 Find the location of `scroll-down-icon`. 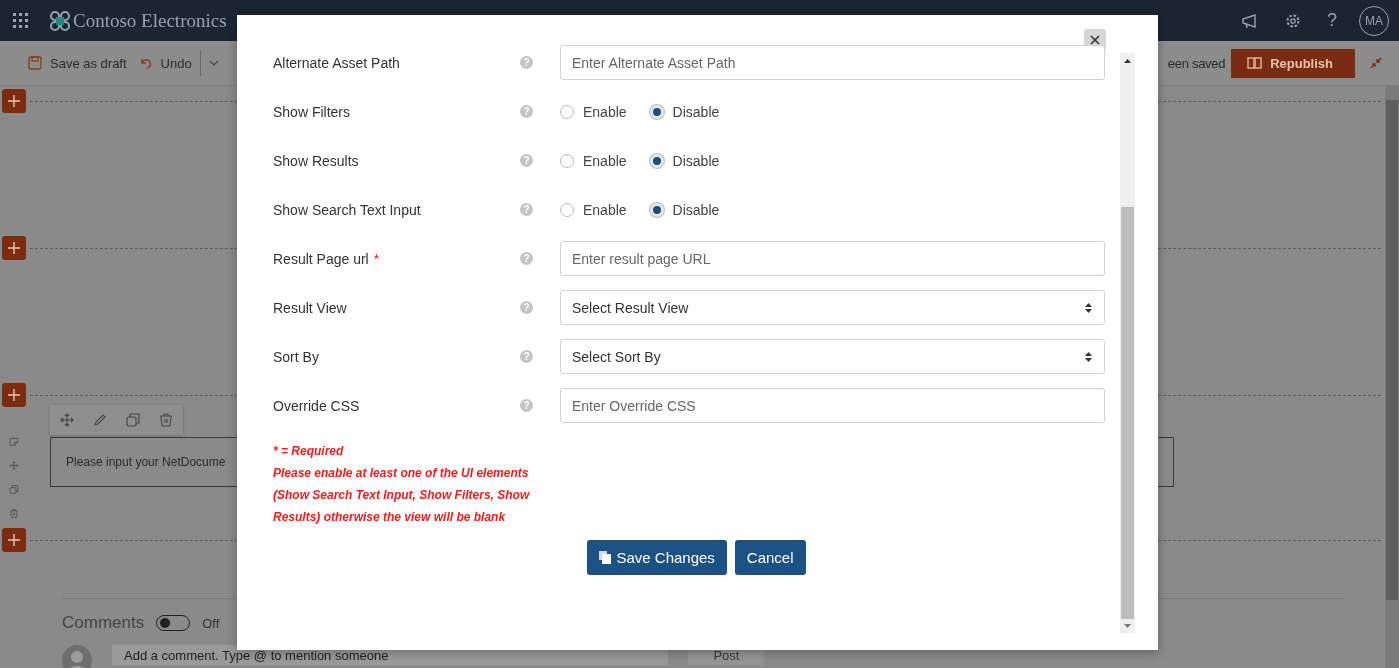

scroll-down-icon is located at coordinates (1127, 626).